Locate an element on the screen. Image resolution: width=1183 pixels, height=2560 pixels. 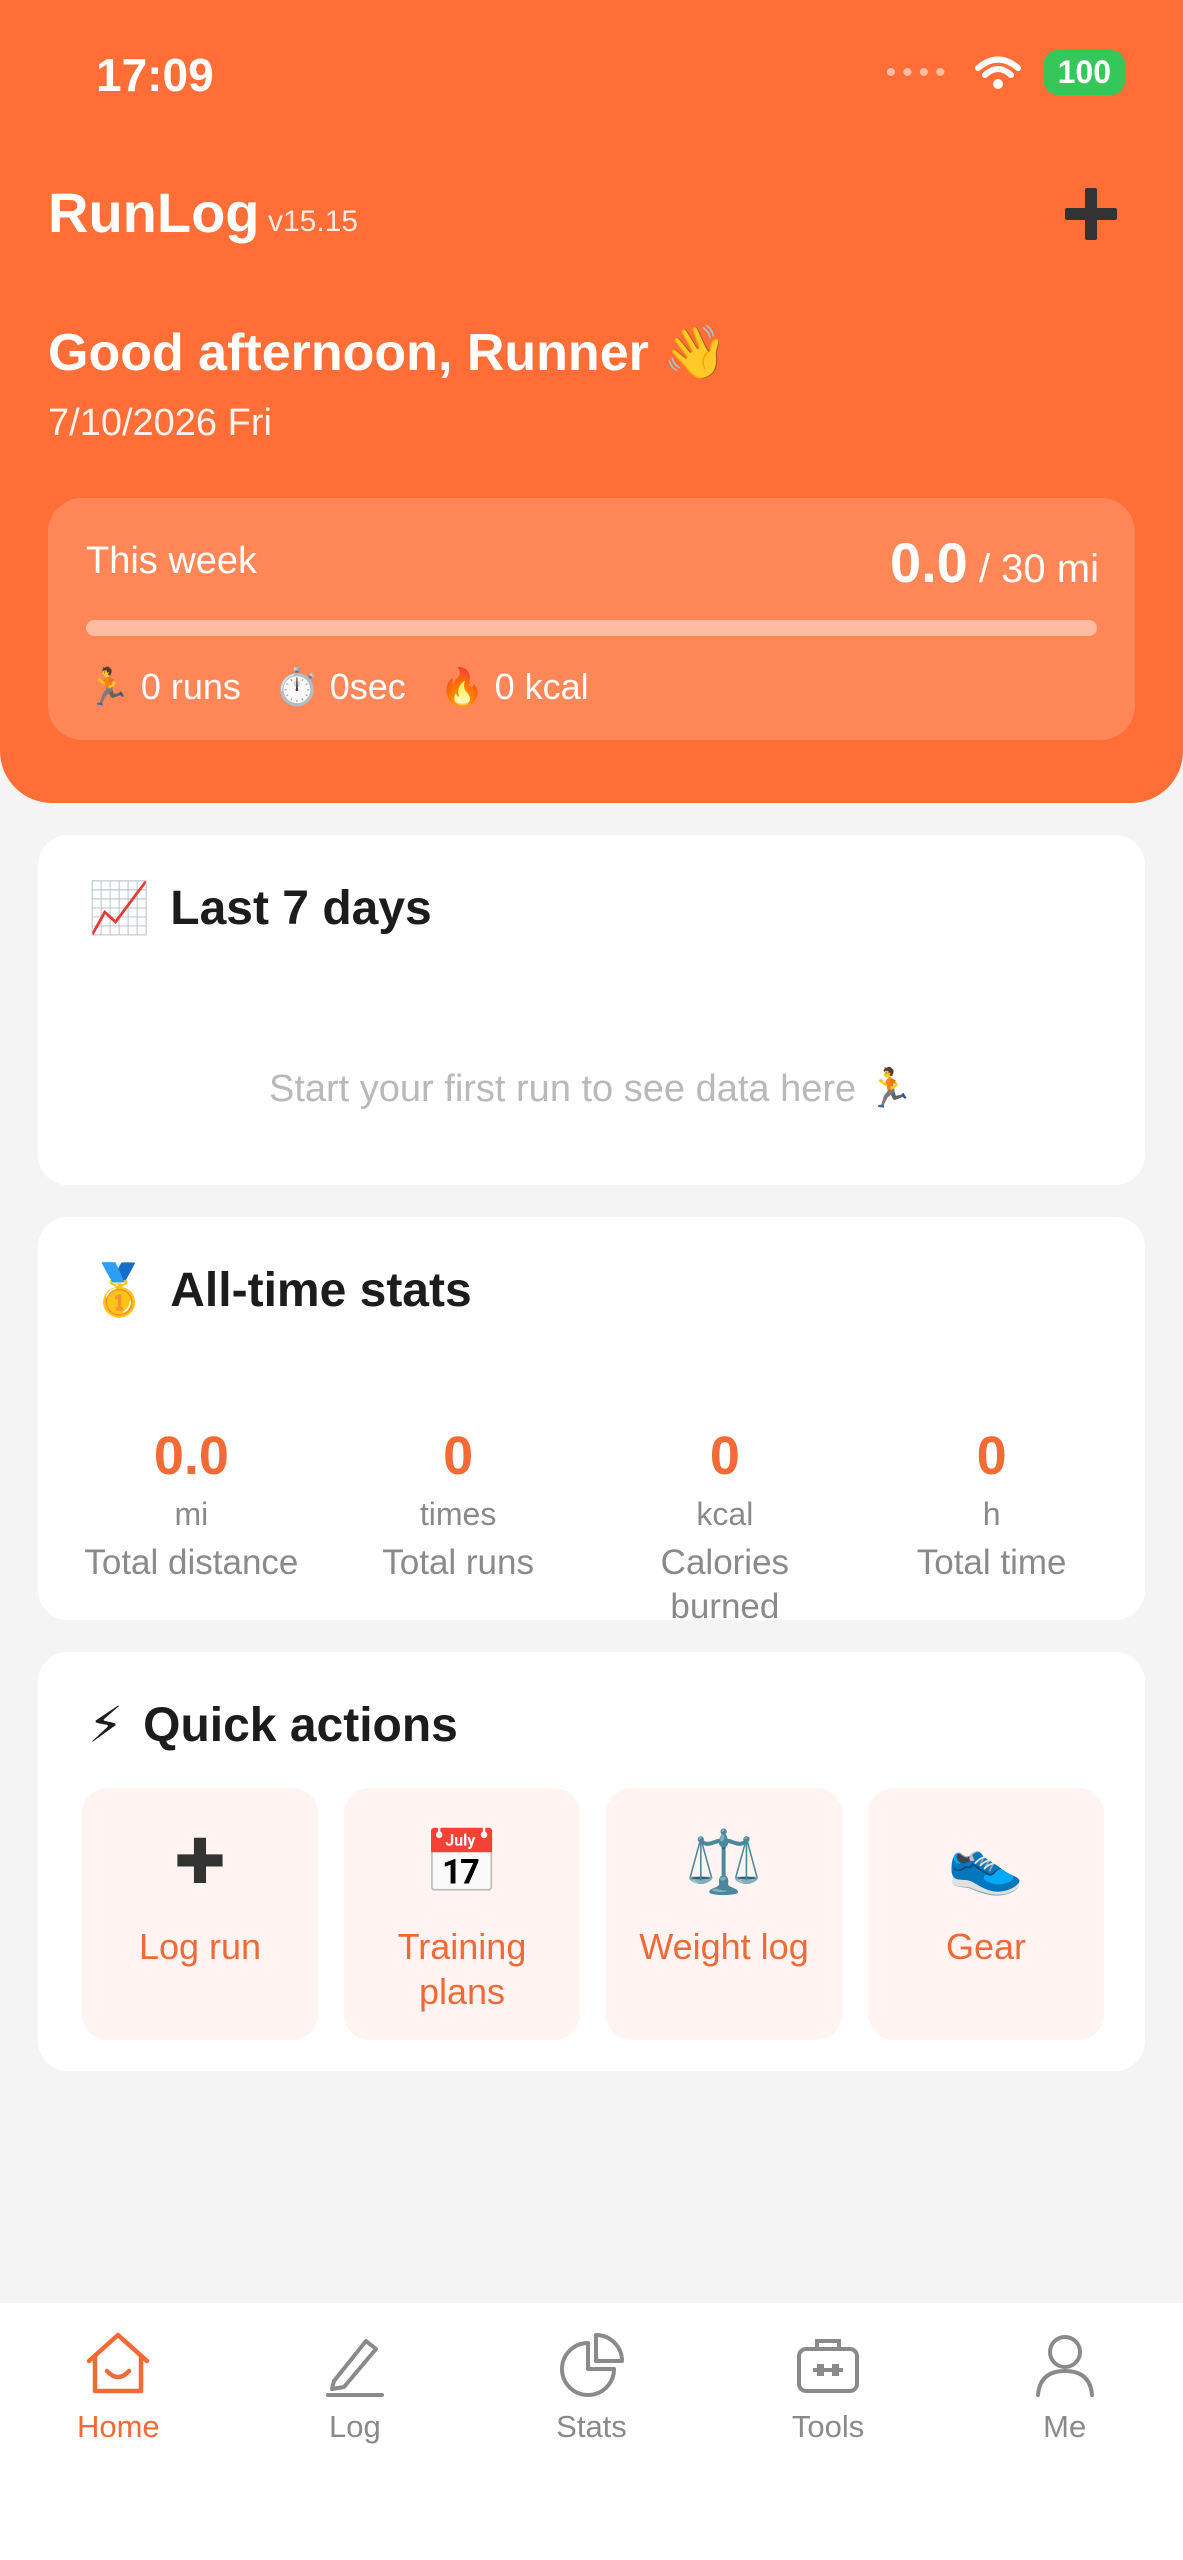
training-plans-button: 📅 Training plans is located at coordinates (462, 1914).